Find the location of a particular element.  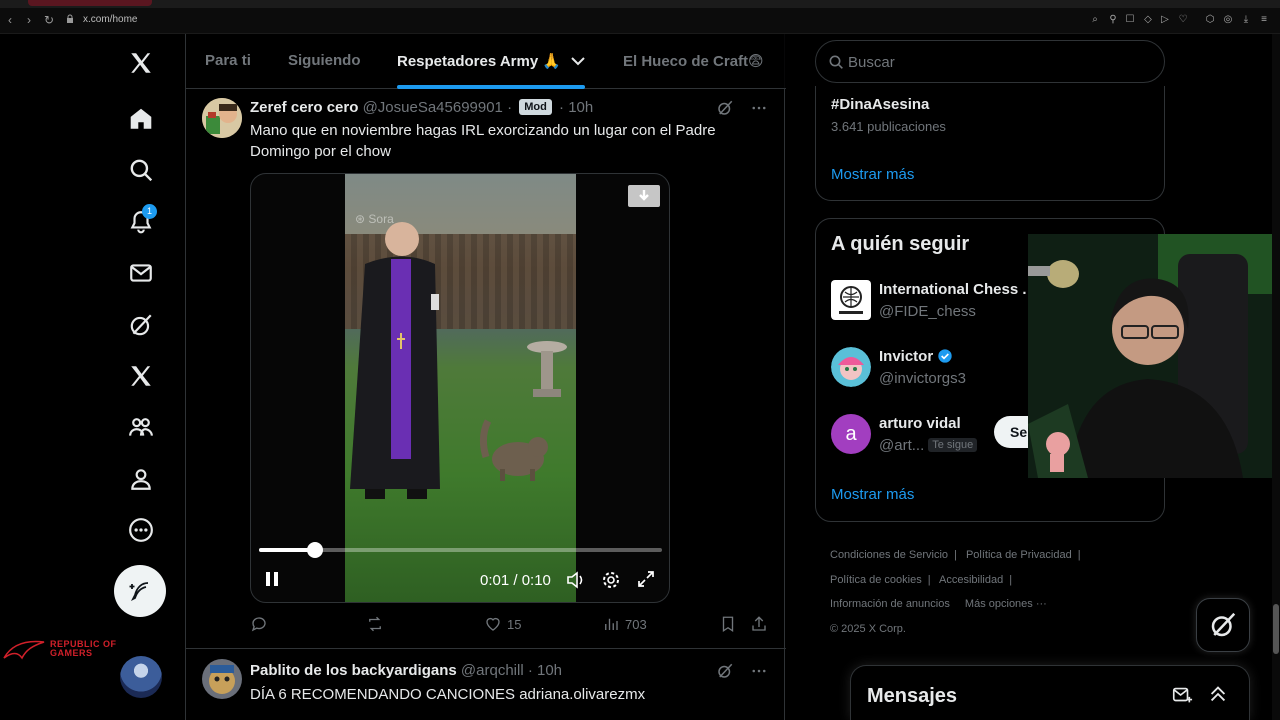

x-logo-icon is located at coordinates (141, 63).